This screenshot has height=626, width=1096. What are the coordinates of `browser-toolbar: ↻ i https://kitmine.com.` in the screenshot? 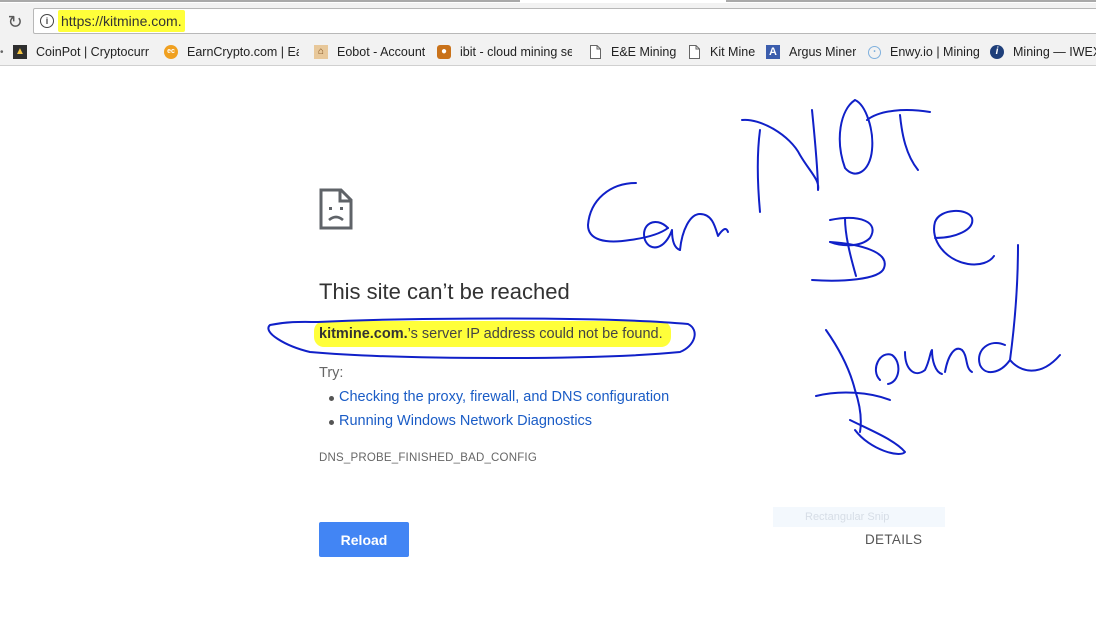 It's located at (548, 21).